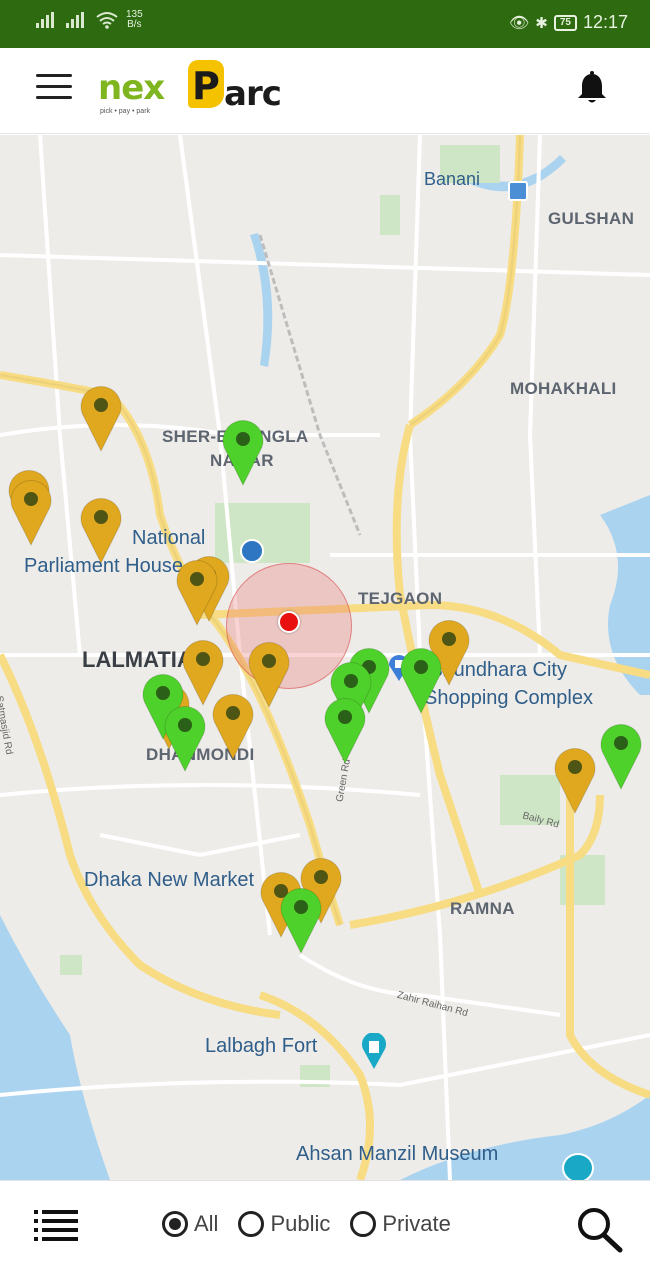 The height and width of the screenshot is (1270, 650). I want to click on map-label-ramna: RAMNA, so click(482, 908).